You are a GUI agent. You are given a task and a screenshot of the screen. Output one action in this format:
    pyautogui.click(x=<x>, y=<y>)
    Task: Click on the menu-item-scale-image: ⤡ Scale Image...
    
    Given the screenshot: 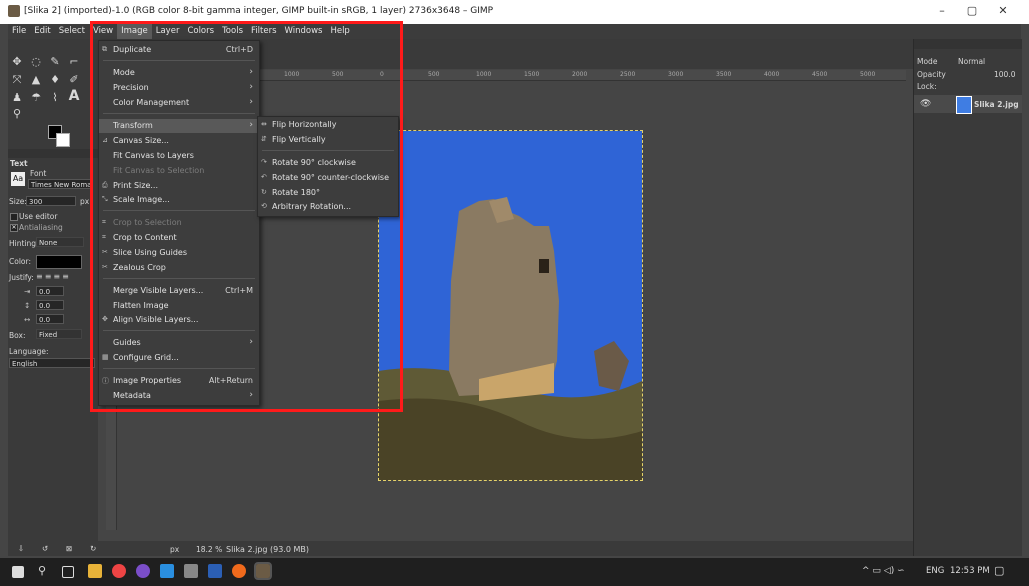 What is the action you would take?
    pyautogui.click(x=179, y=200)
    